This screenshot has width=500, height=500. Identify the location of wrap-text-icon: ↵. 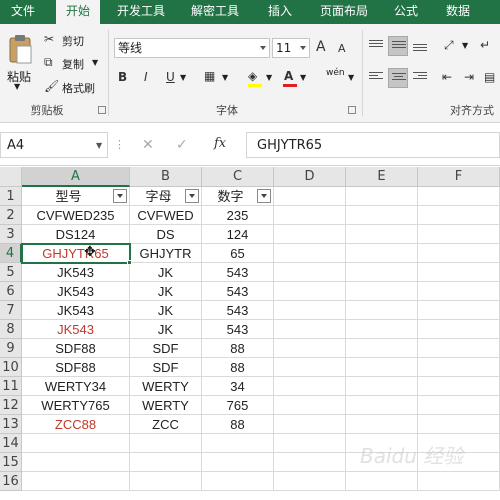
(485, 45).